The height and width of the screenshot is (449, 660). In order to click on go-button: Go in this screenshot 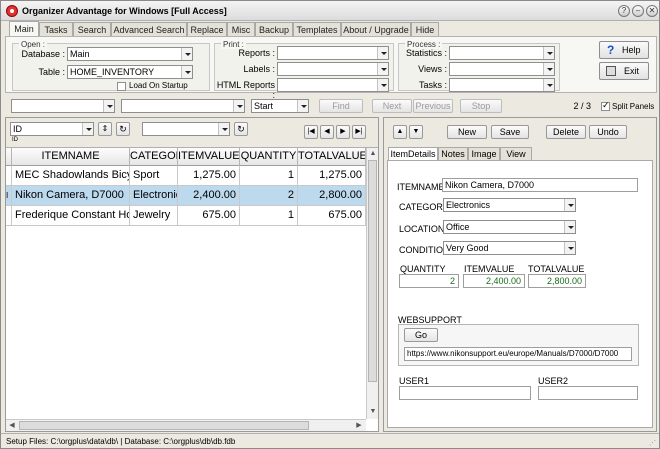, I will do `click(421, 335)`.